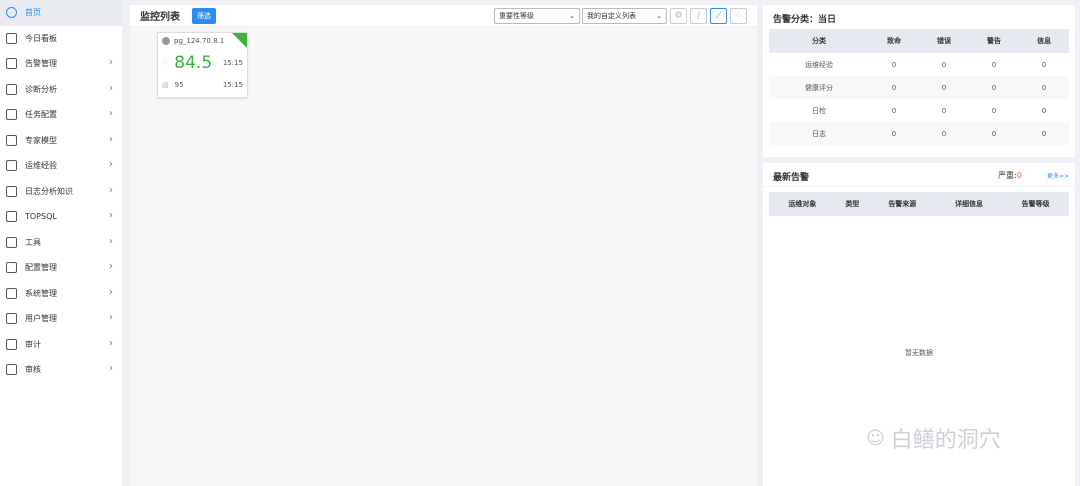  What do you see at coordinates (802, 204) in the screenshot?
I see `column-header: 运维对象` at bounding box center [802, 204].